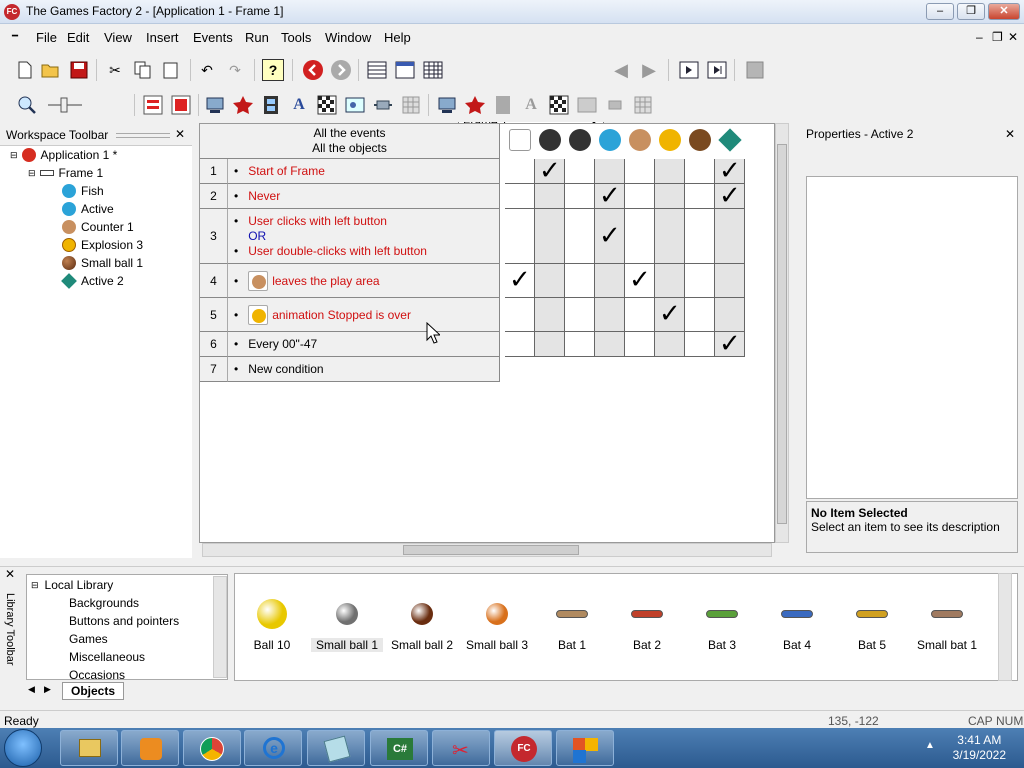 Image resolution: width=1024 pixels, height=768 pixels. Describe the element at coordinates (181, 105) in the screenshot. I see `insert-comment-icon` at that location.